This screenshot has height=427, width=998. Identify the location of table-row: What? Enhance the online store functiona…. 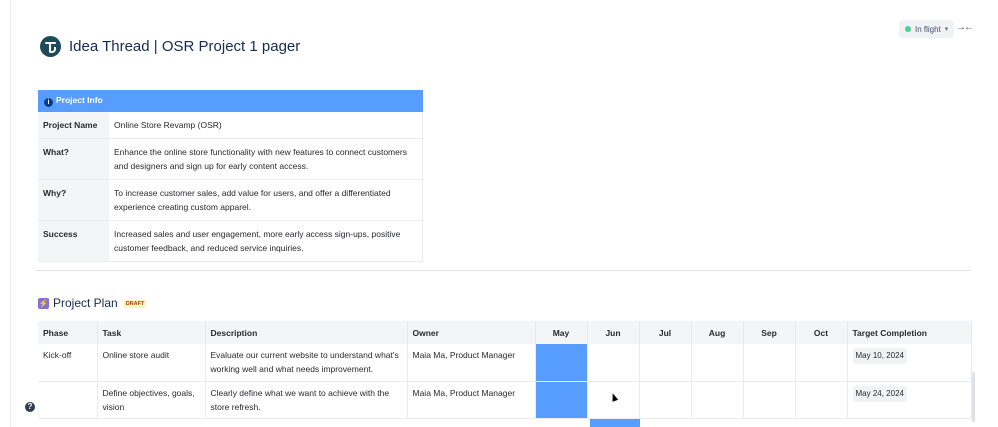
(230, 159).